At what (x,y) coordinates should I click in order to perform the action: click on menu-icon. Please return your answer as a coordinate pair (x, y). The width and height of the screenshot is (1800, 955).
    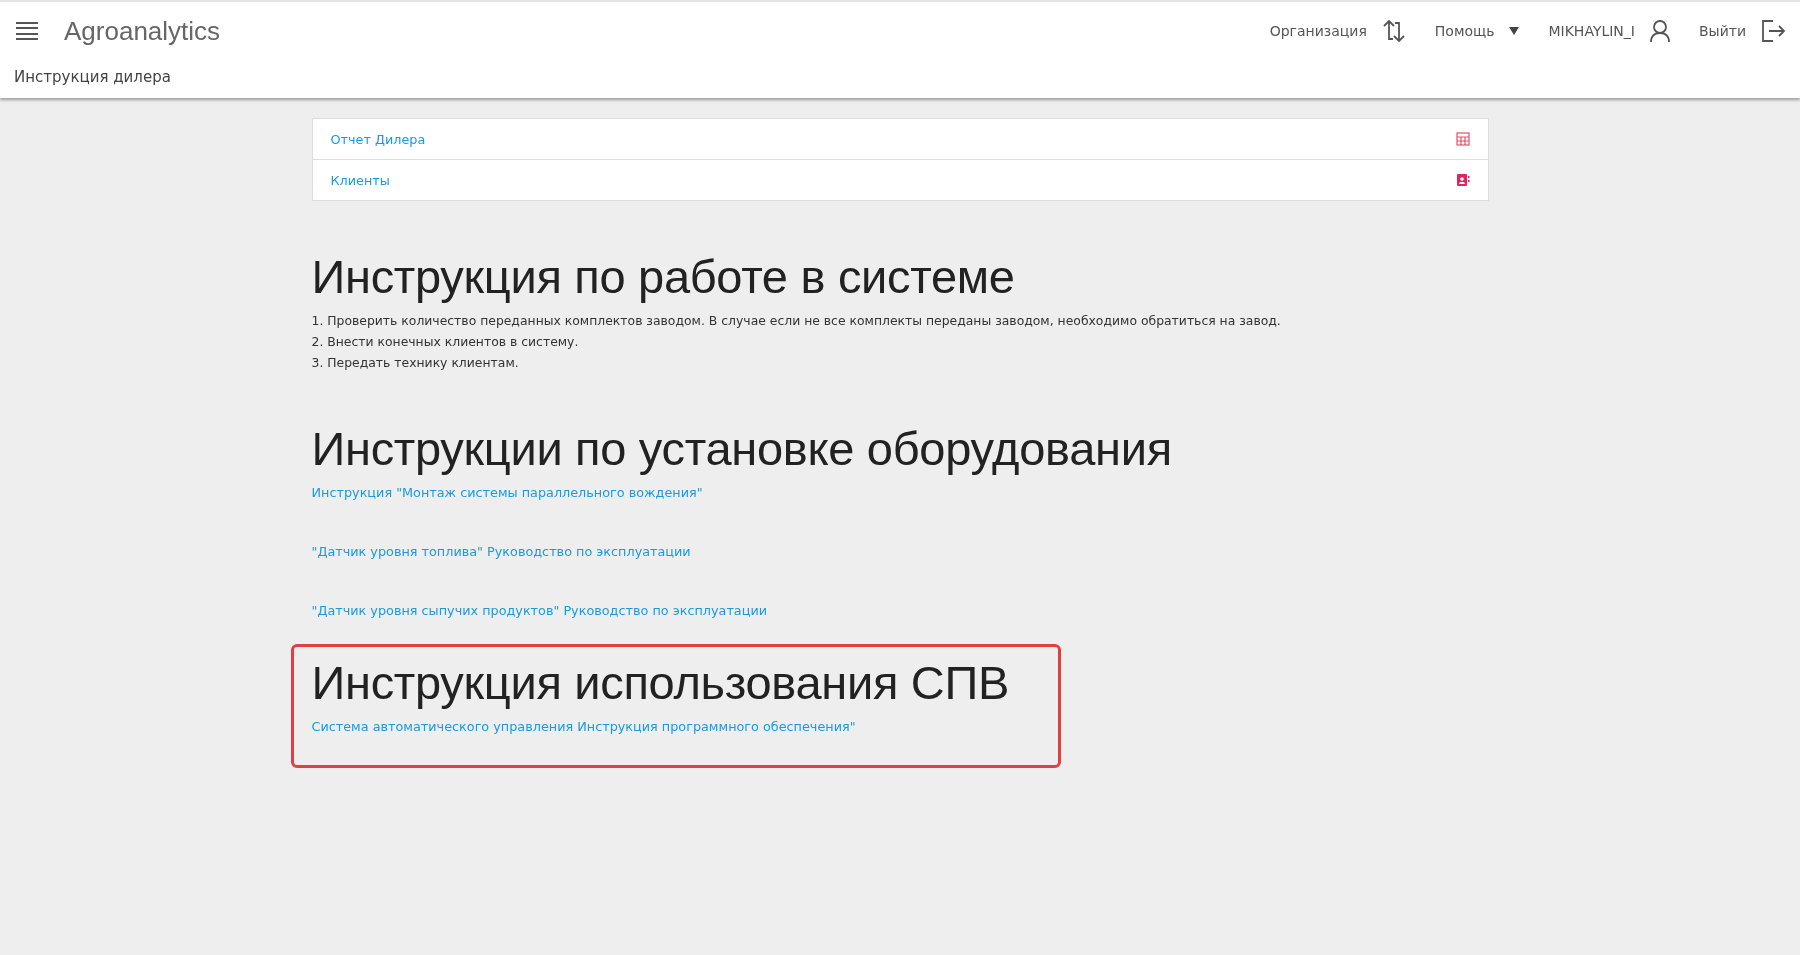
    Looking at the image, I should click on (27, 31).